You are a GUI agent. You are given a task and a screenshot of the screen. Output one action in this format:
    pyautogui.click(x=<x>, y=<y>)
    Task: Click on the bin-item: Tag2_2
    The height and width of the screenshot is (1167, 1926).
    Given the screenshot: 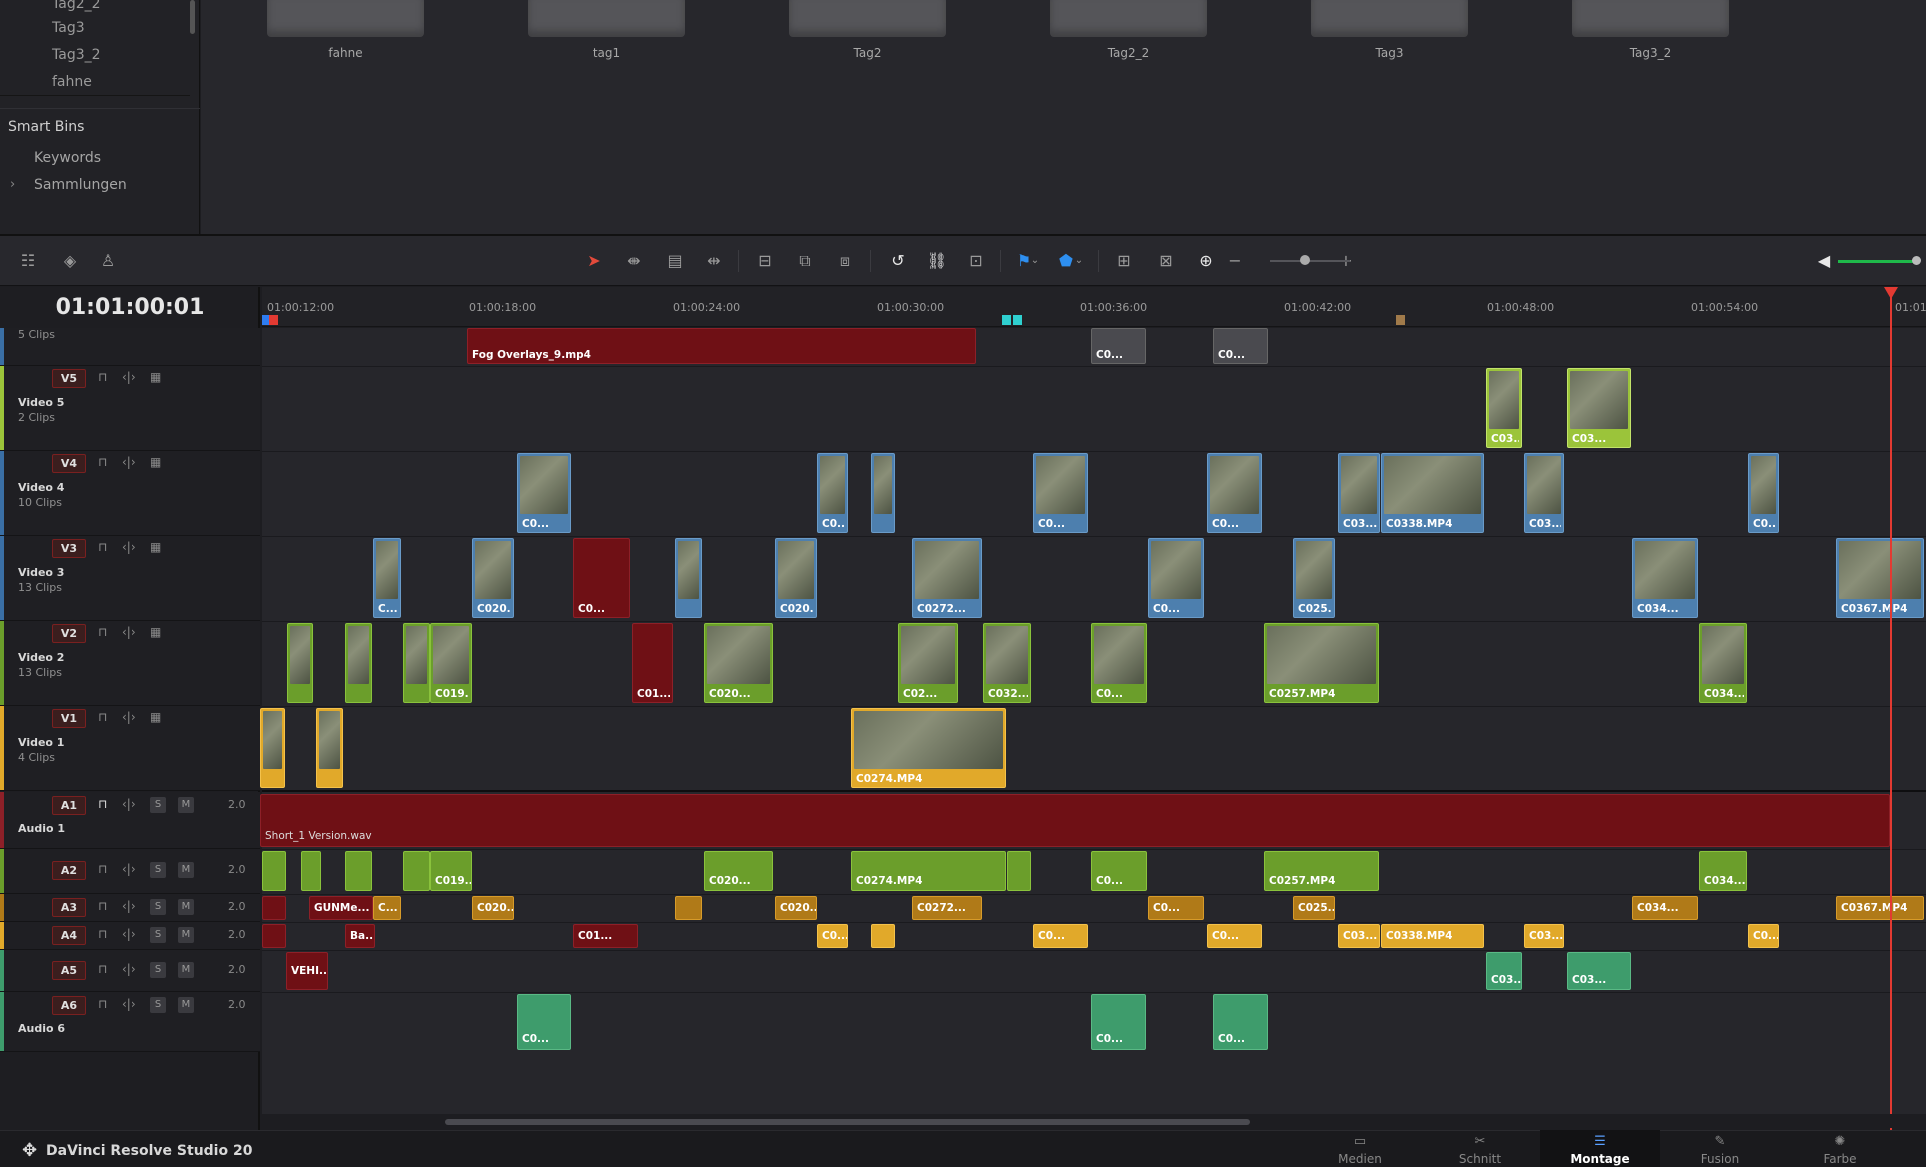 What is the action you would take?
    pyautogui.click(x=76, y=6)
    